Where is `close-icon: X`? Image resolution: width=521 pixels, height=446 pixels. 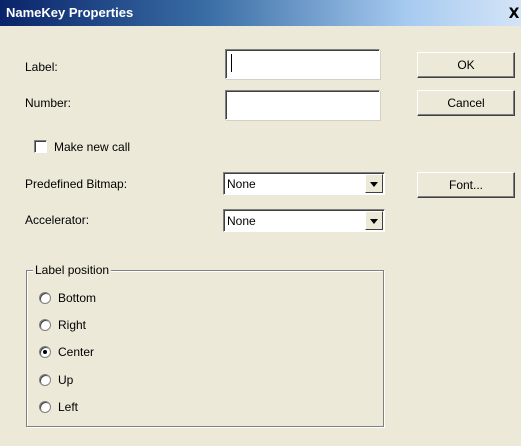 close-icon: X is located at coordinates (514, 14).